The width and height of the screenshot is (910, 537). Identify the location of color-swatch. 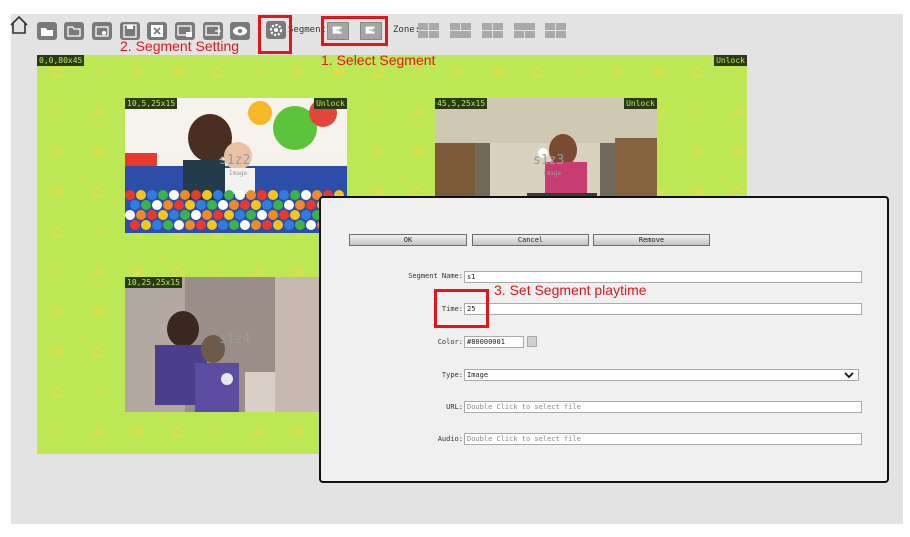
(532, 341).